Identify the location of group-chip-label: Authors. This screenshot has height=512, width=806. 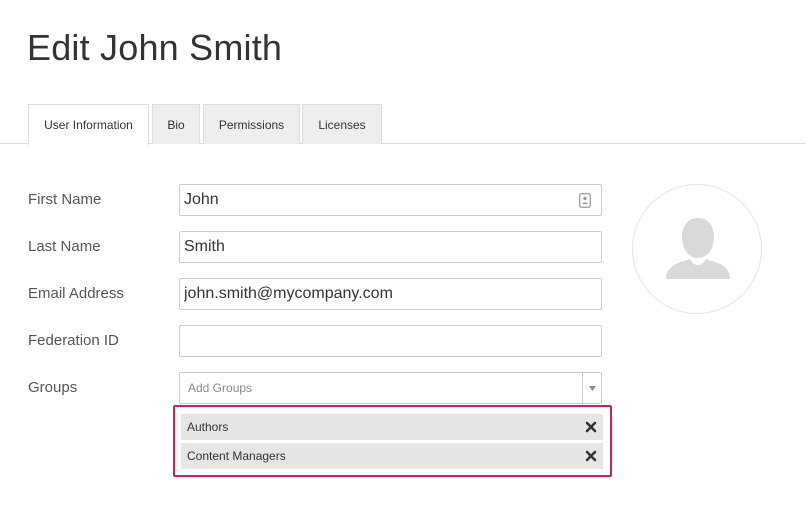
(208, 427).